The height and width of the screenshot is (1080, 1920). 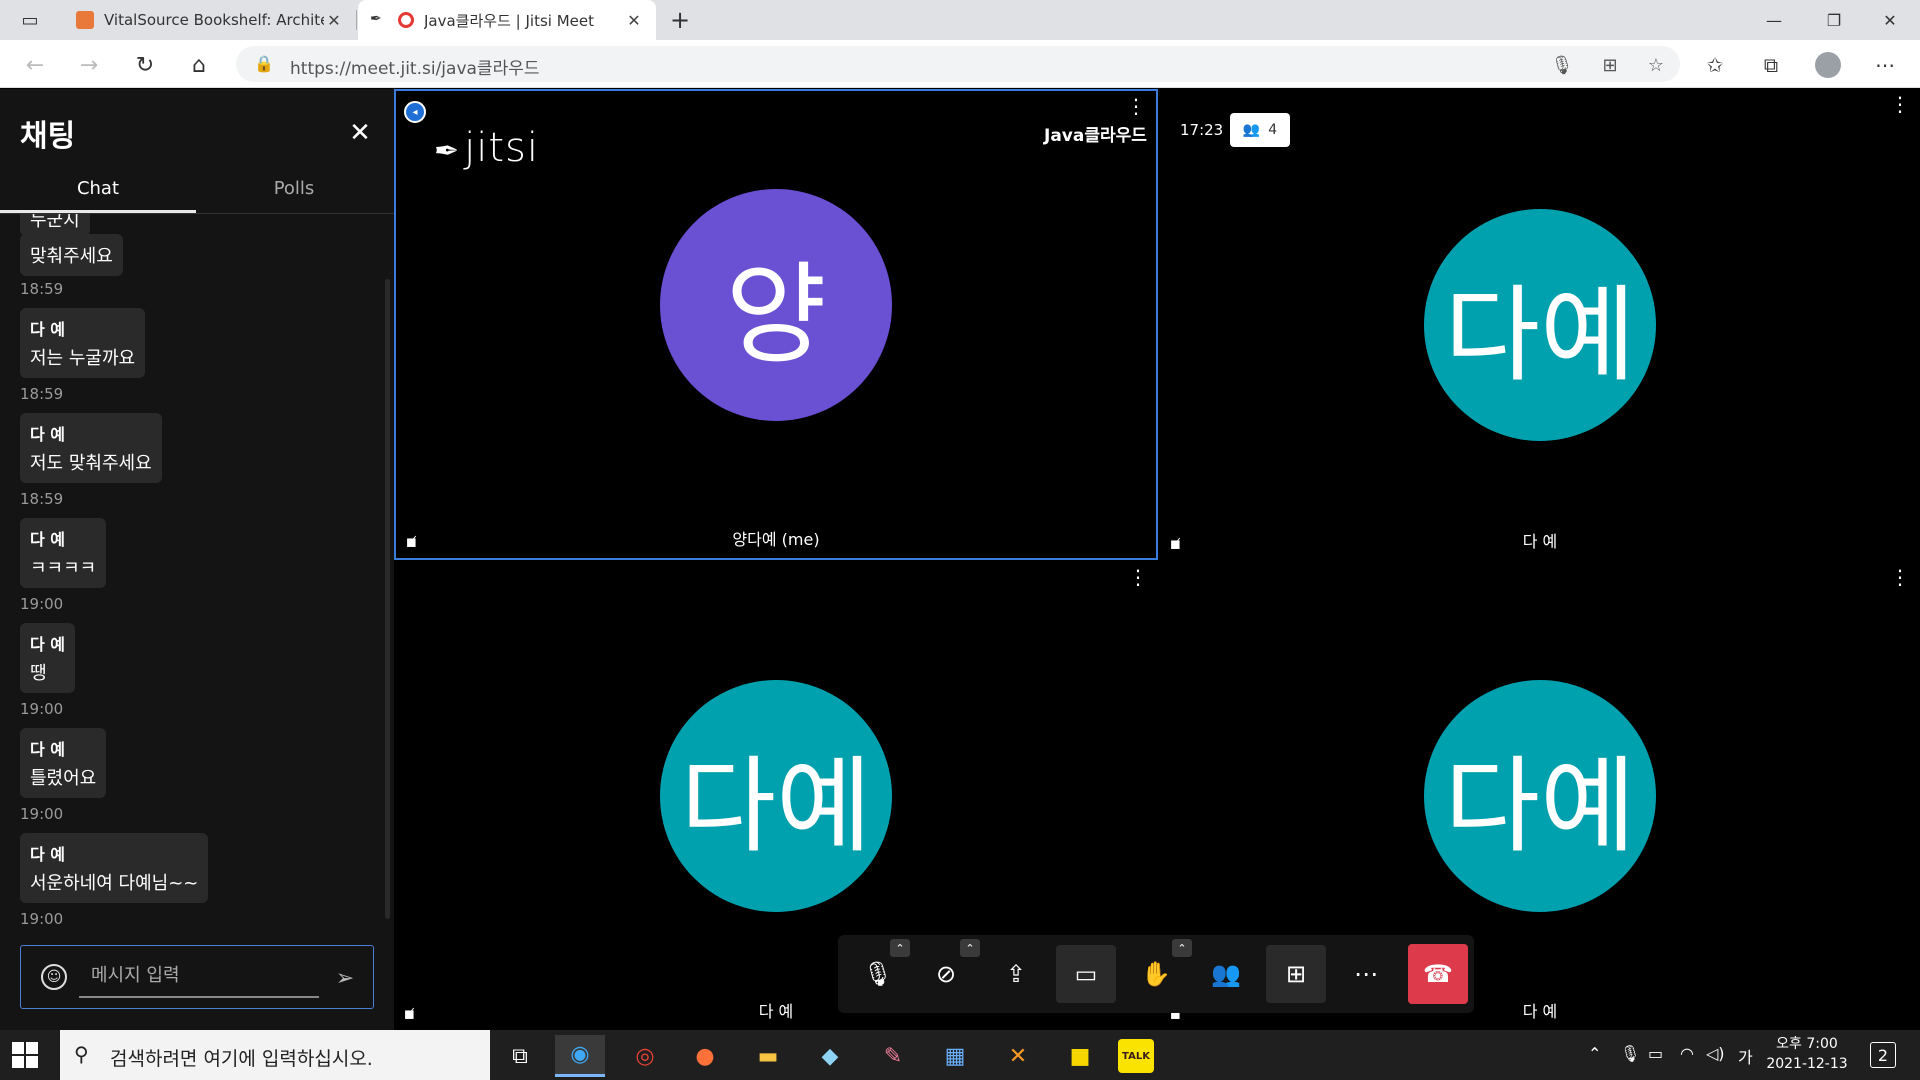 I want to click on notification-count: 2, so click(x=1883, y=1055).